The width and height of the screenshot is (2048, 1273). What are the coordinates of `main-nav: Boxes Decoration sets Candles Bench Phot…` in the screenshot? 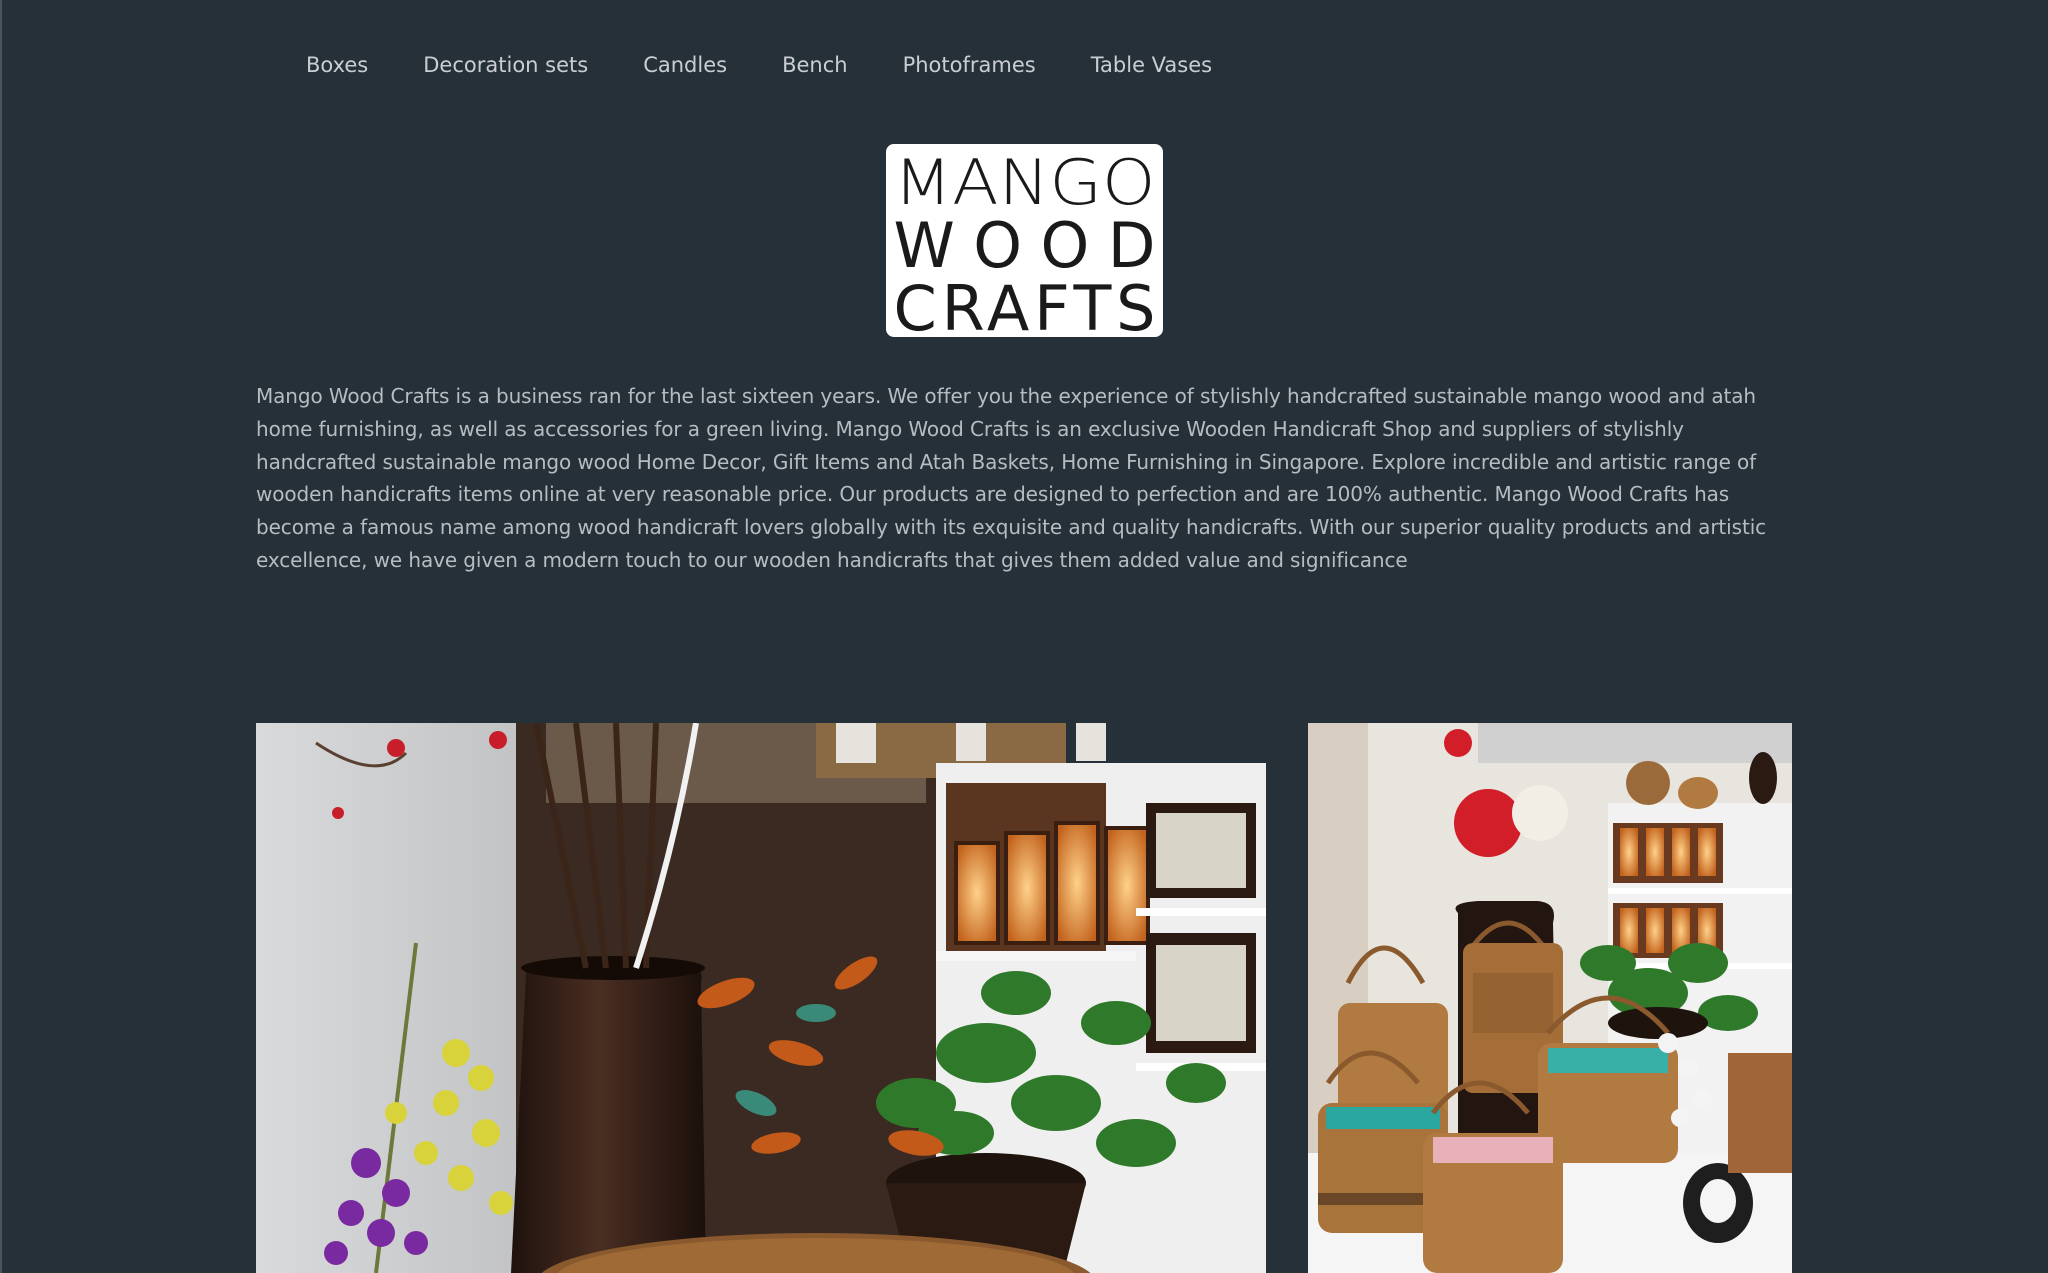 It's located at (786, 65).